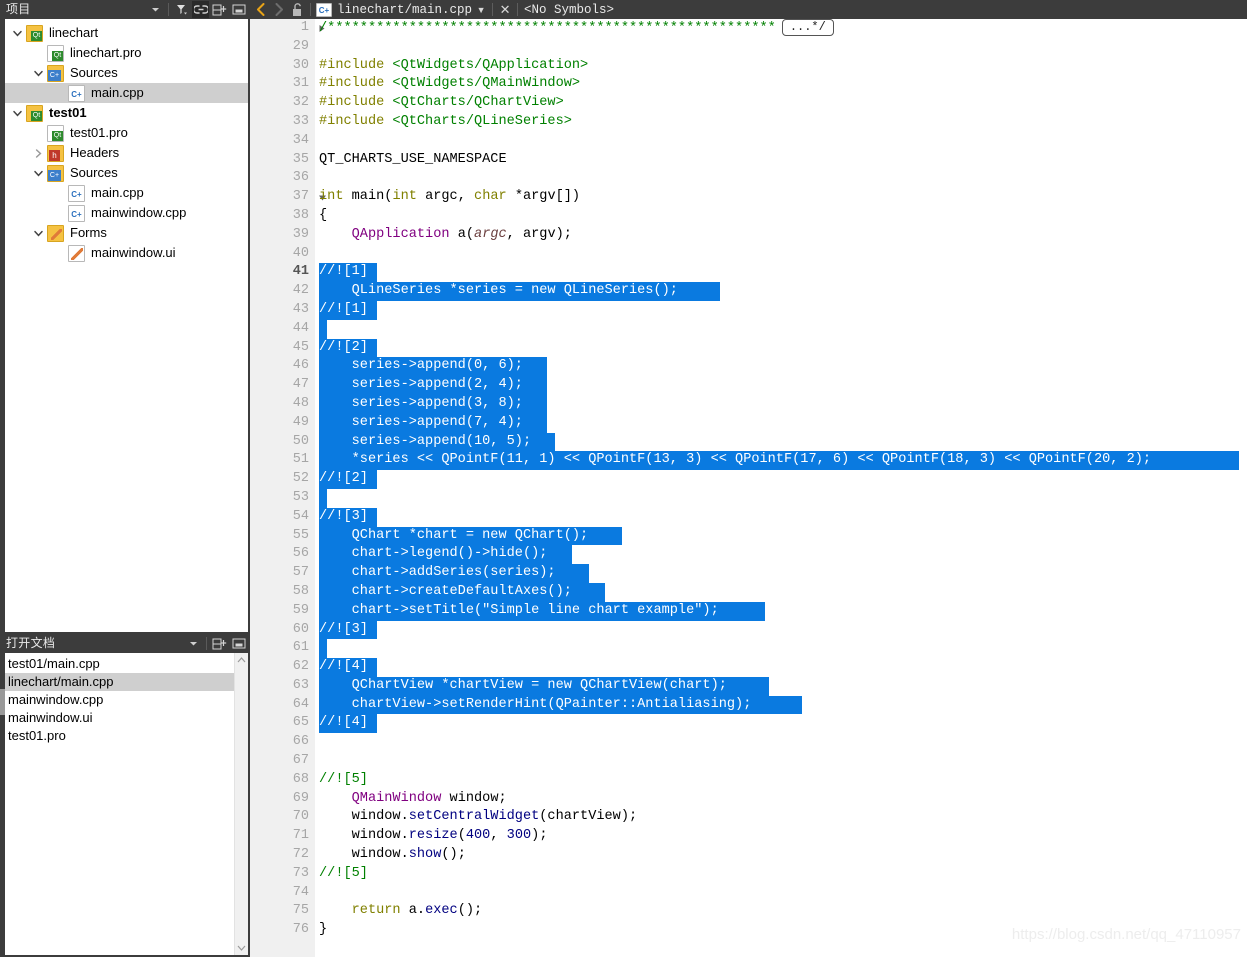 The width and height of the screenshot is (1247, 957). What do you see at coordinates (781, 404) in the screenshot?
I see `code-line: series->append(3, 8);` at bounding box center [781, 404].